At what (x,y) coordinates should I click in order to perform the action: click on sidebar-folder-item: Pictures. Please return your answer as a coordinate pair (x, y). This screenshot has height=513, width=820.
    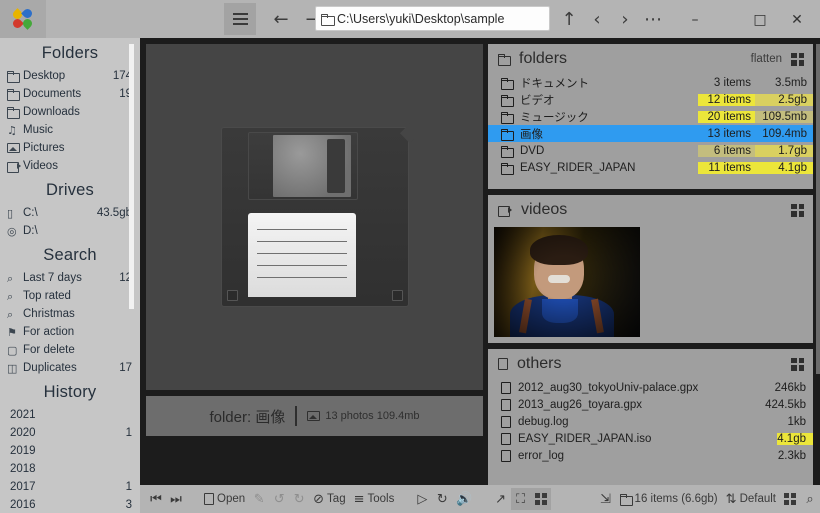
    Looking at the image, I should click on (70, 148).